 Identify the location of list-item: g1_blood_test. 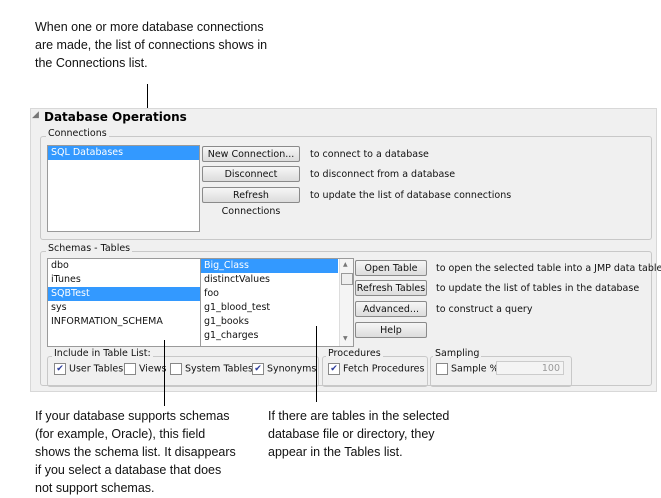
(269, 308).